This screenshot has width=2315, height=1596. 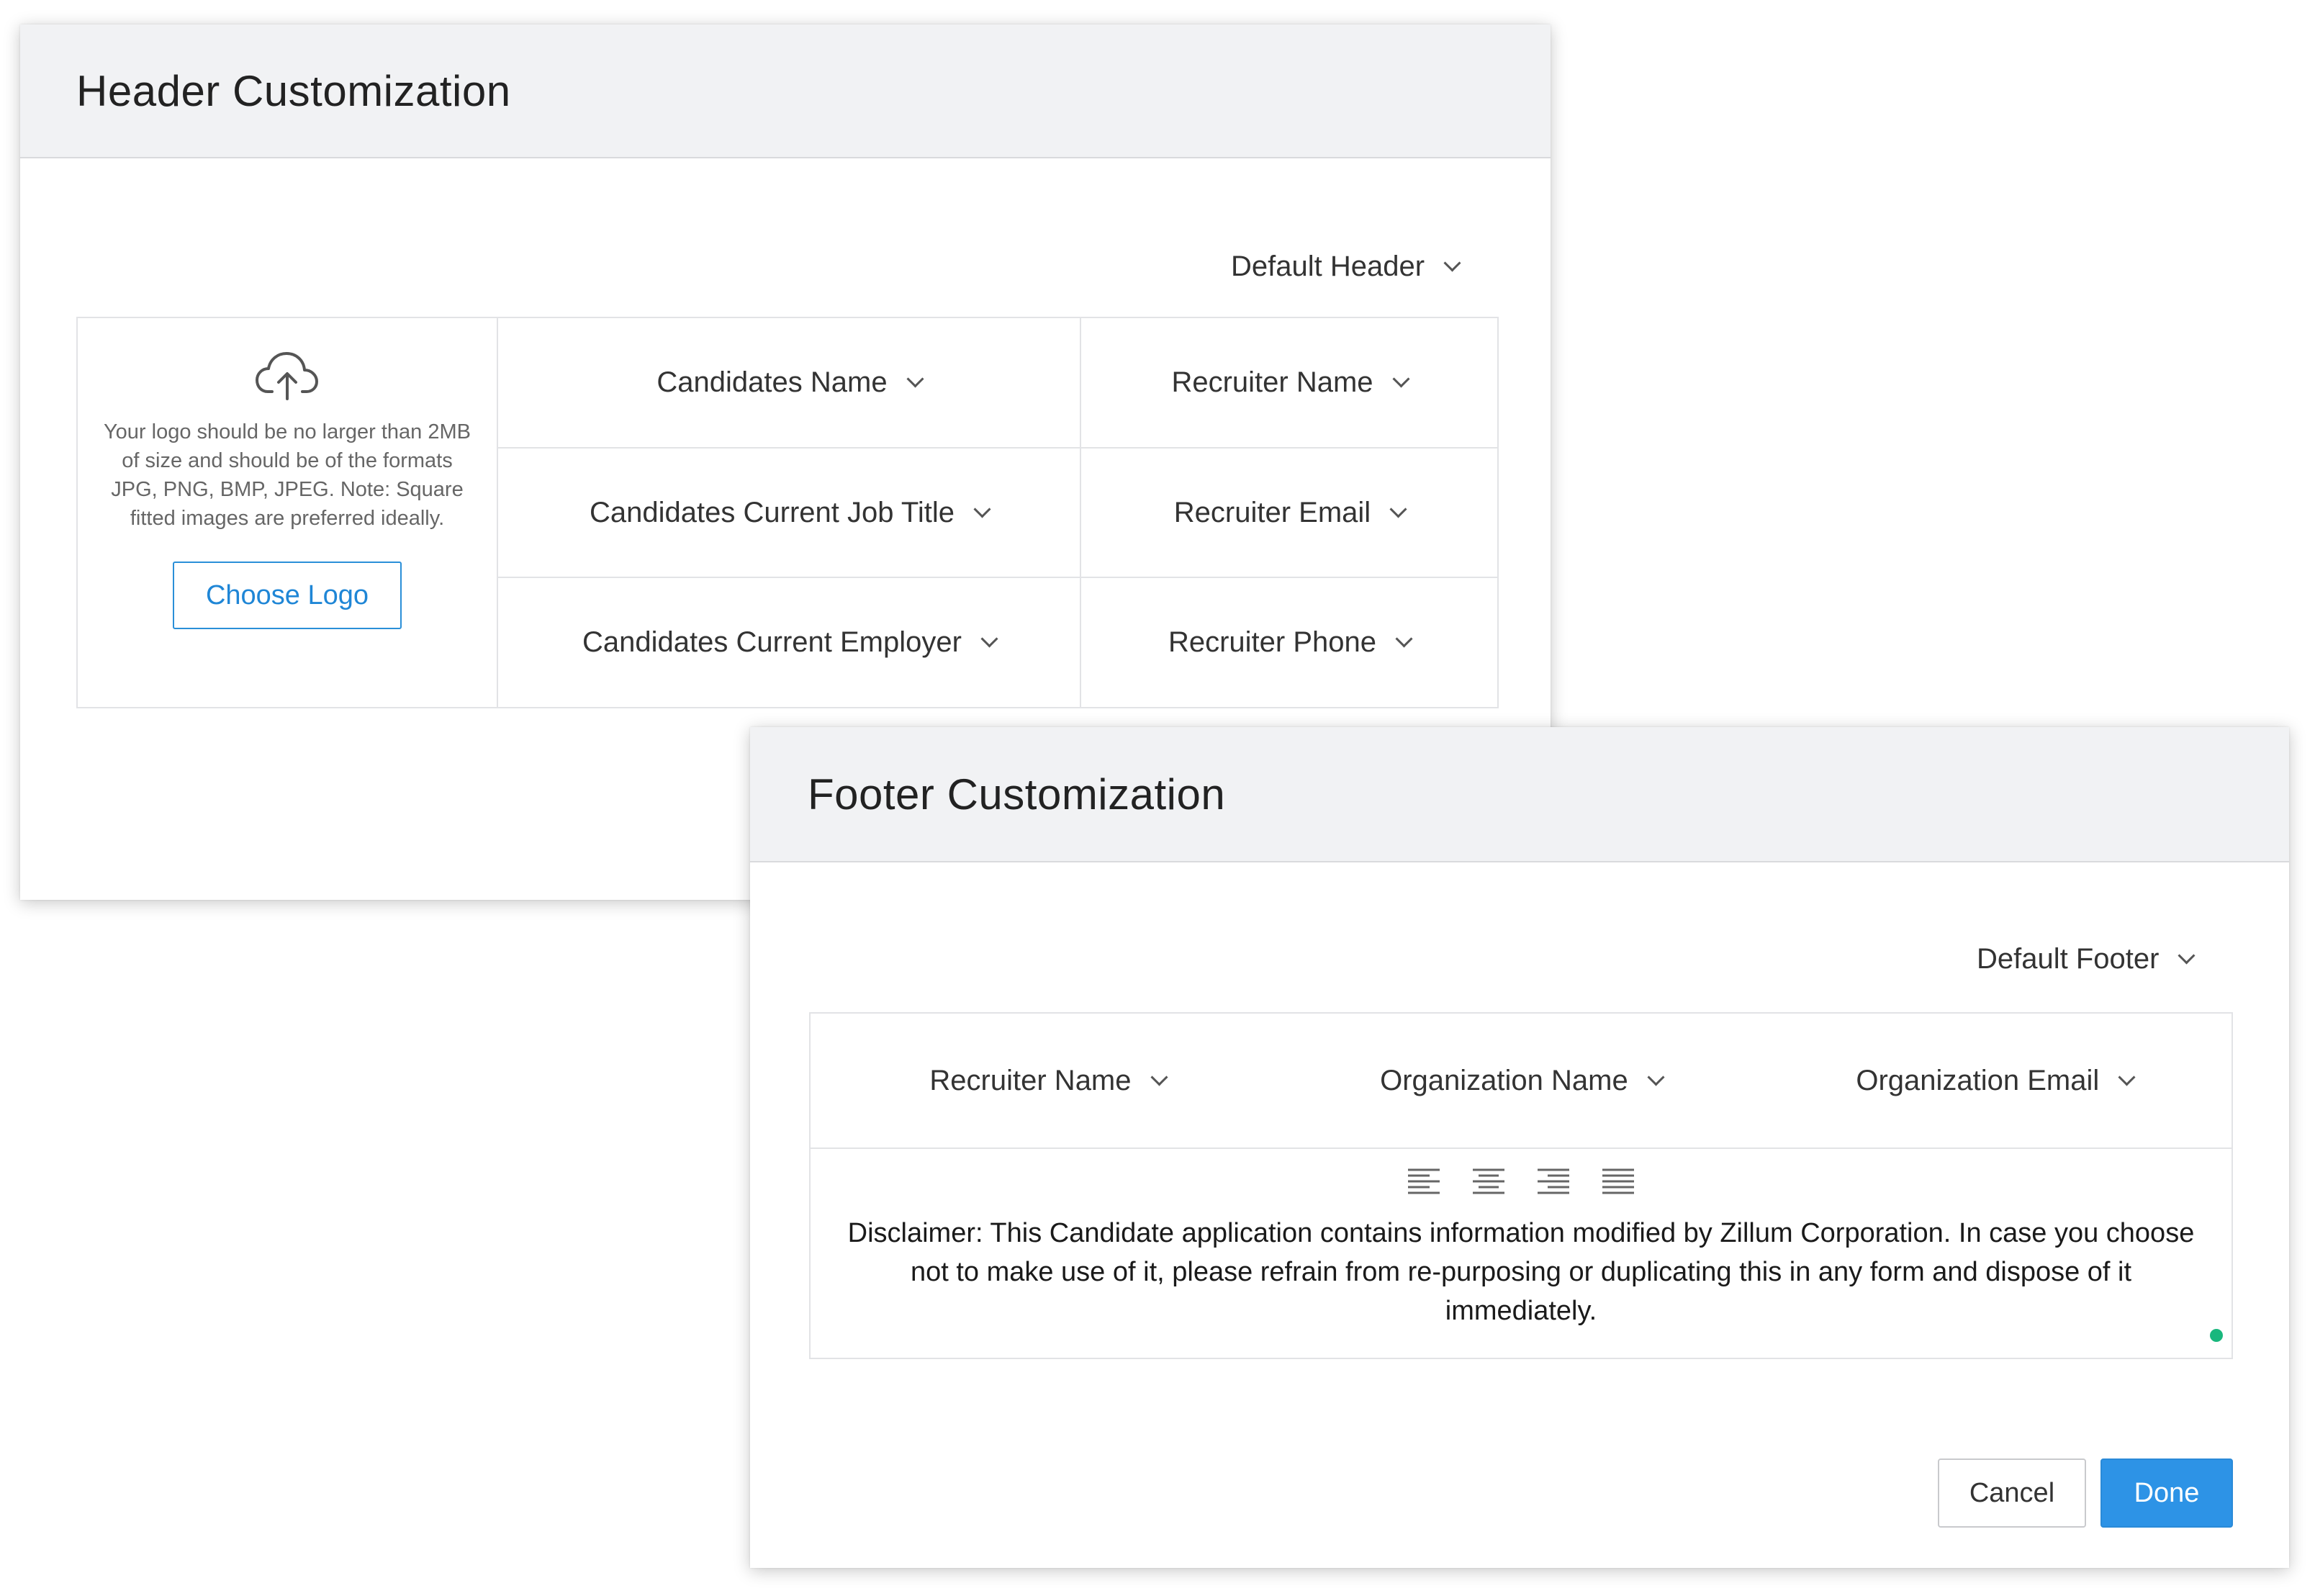 I want to click on field-label: Candidates Current Job Title, so click(x=772, y=512).